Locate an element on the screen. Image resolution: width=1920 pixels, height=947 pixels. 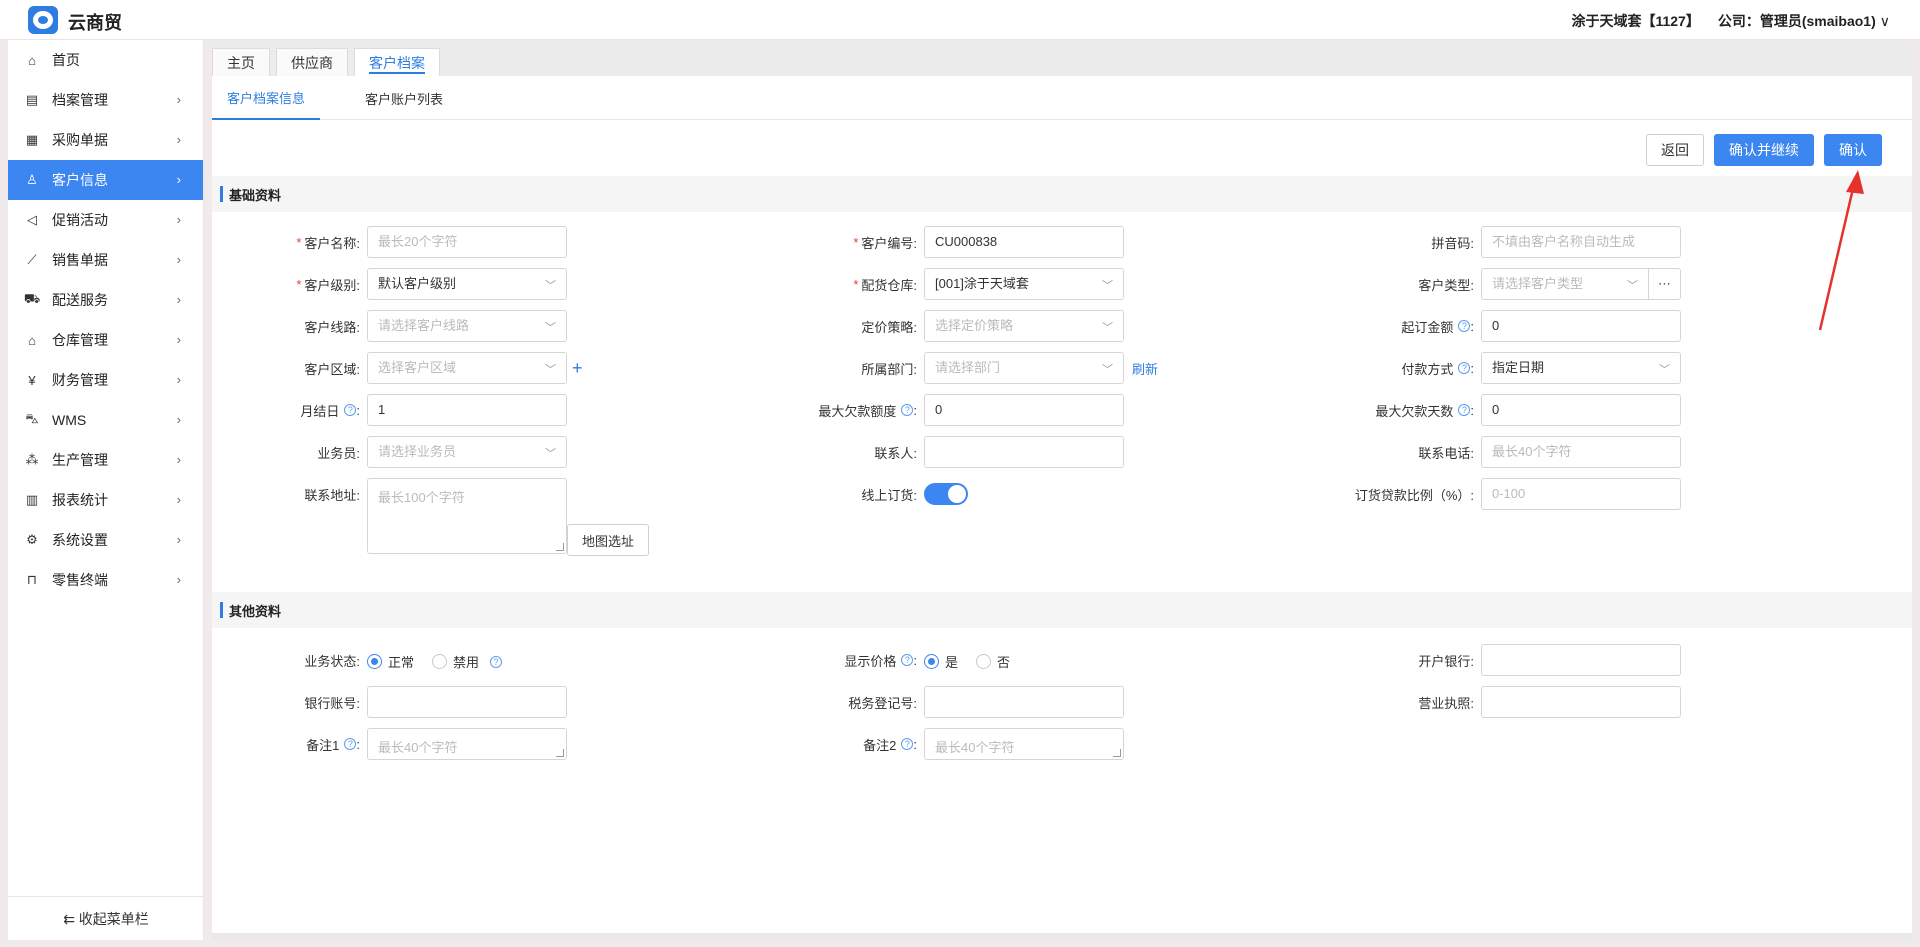
sidebar-item-4: ◁ 促销活动 › is located at coordinates (105, 220).